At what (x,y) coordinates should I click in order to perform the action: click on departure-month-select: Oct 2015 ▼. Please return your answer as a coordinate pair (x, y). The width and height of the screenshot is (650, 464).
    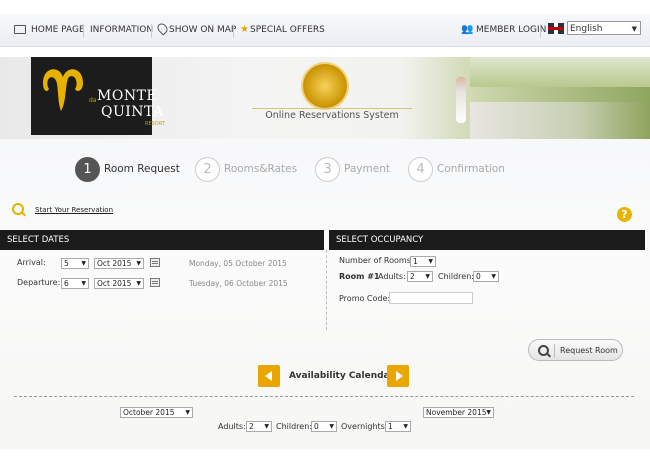
    Looking at the image, I should click on (119, 283).